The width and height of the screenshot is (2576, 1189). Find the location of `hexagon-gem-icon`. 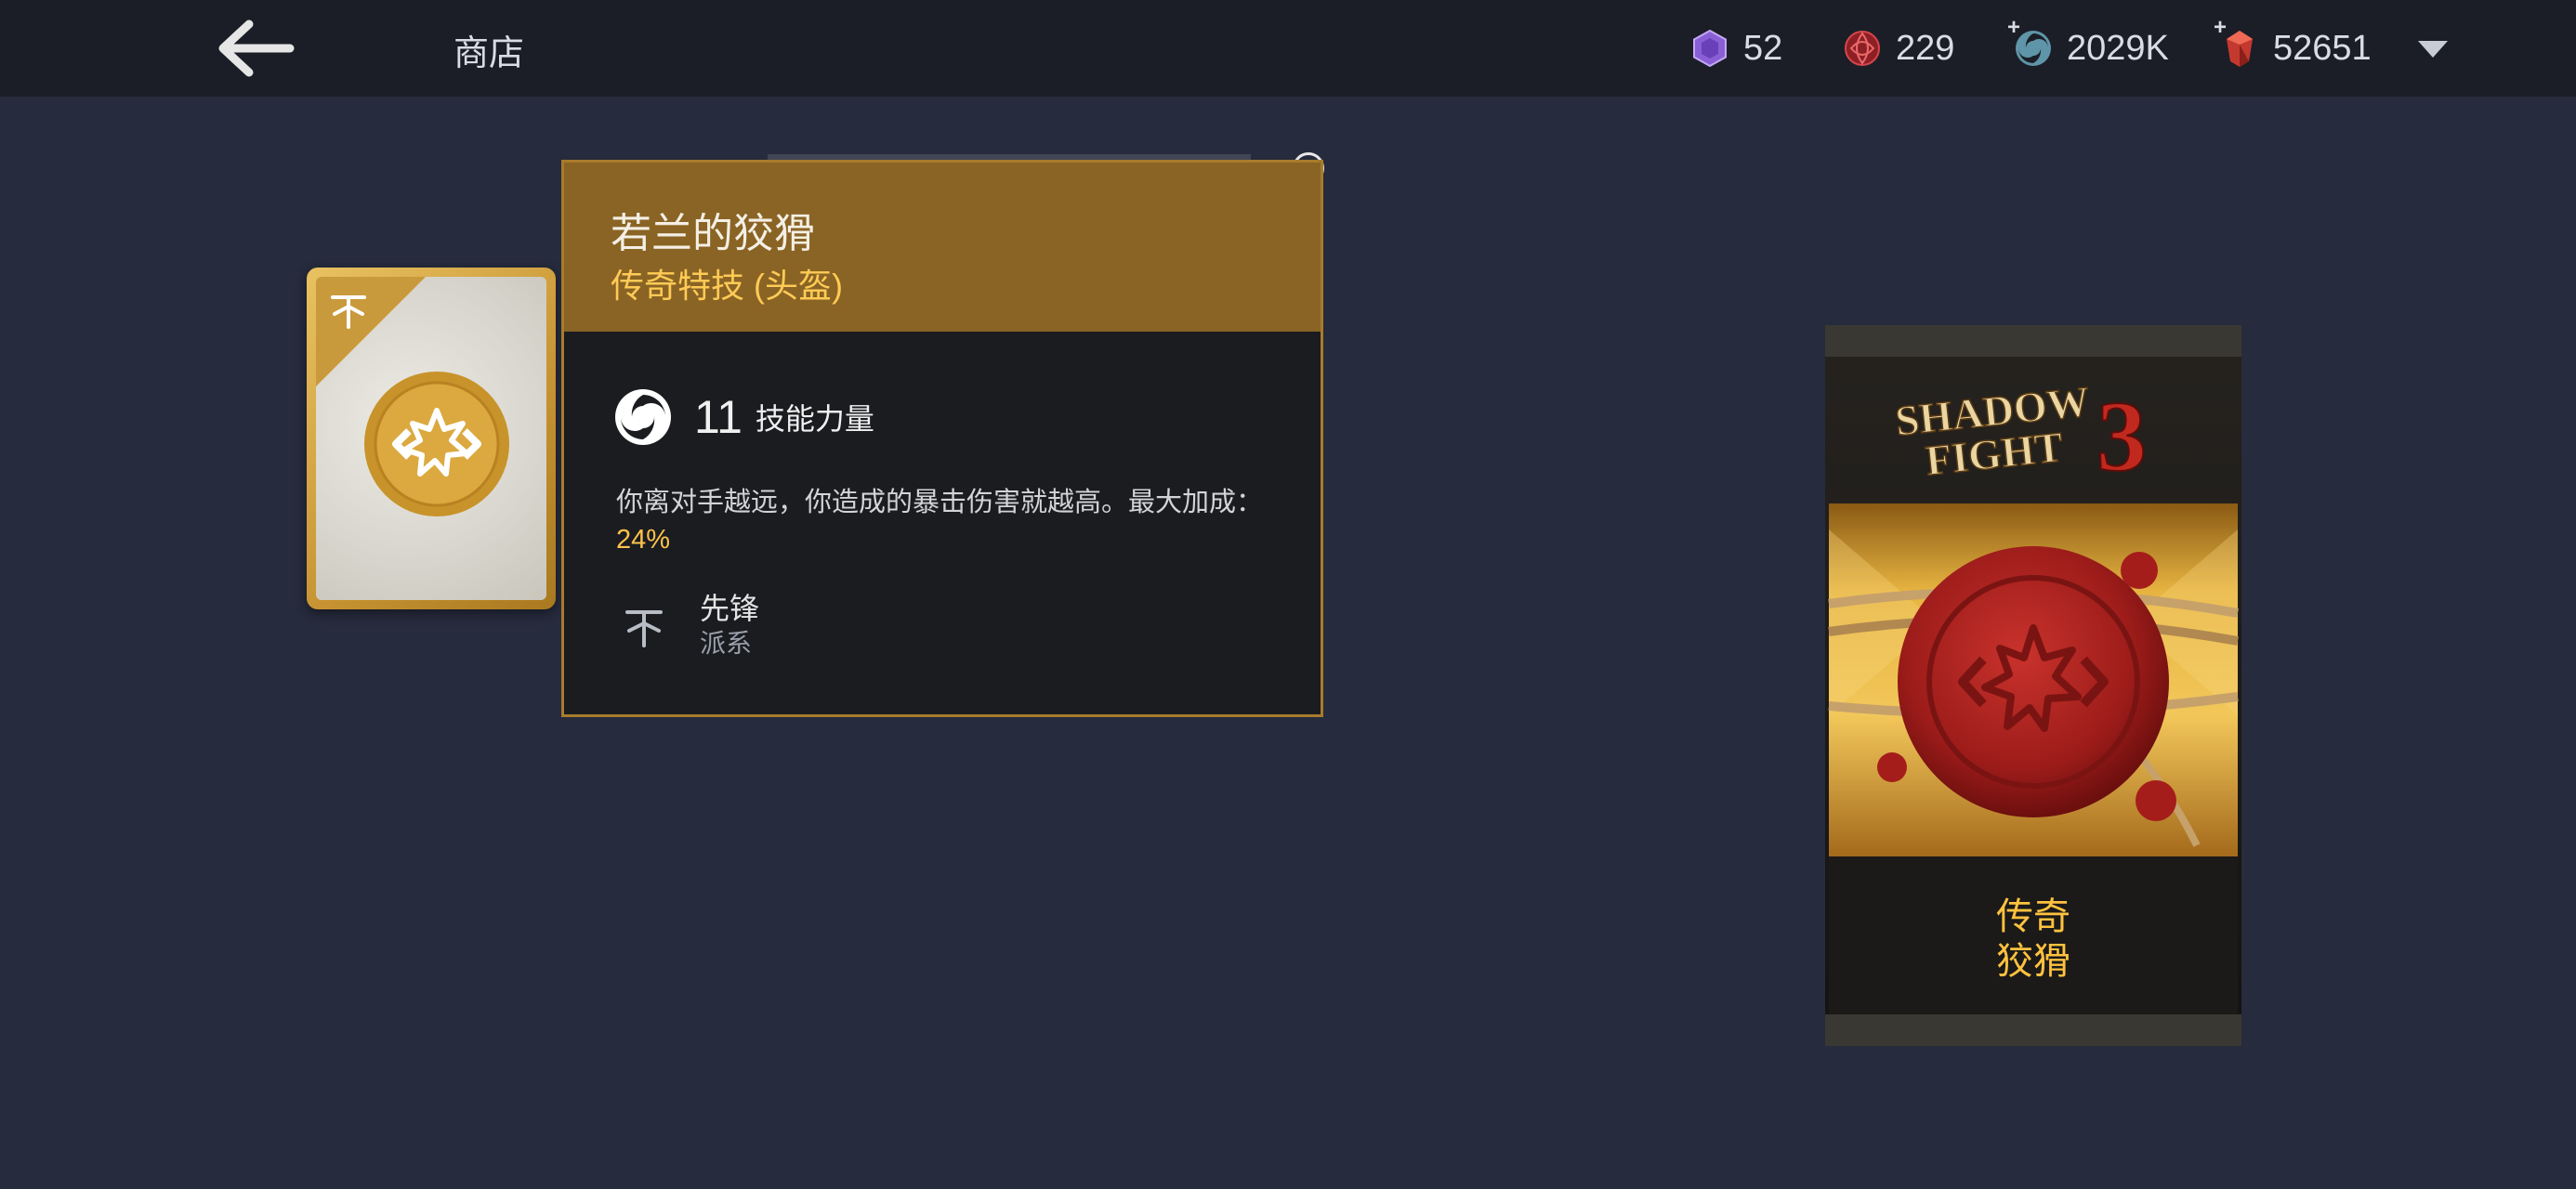

hexagon-gem-icon is located at coordinates (1710, 48).